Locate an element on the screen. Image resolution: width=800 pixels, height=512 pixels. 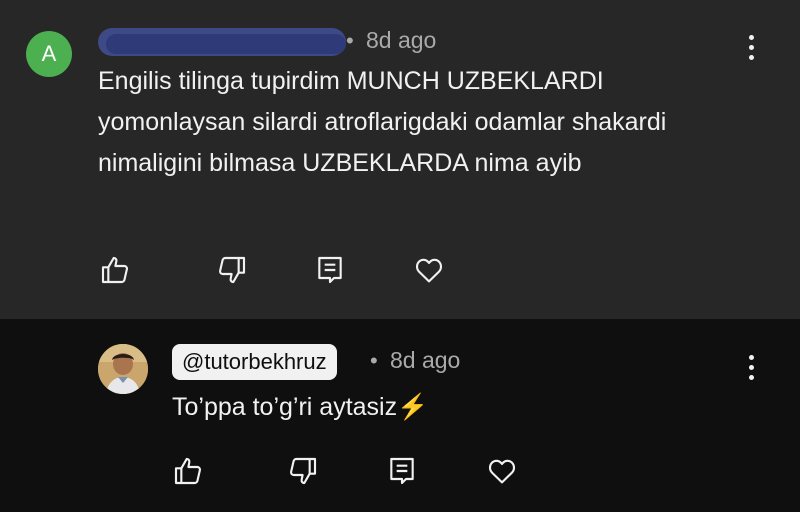
redaction-scribble is located at coordinates (226, 44).